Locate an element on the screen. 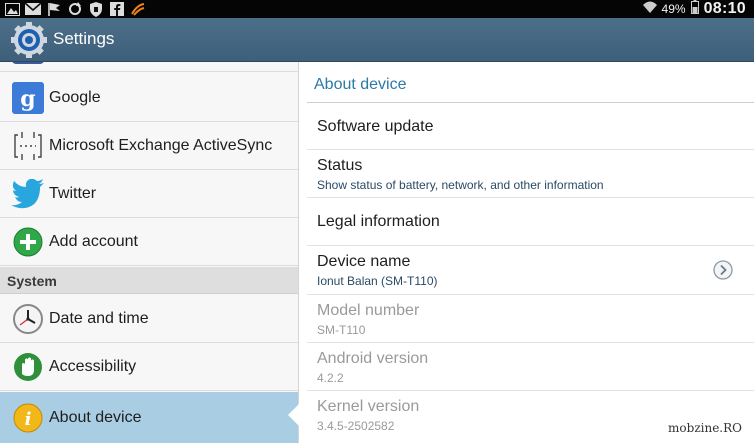 The height and width of the screenshot is (443, 754). chevron-right-icon is located at coordinates (723, 270).